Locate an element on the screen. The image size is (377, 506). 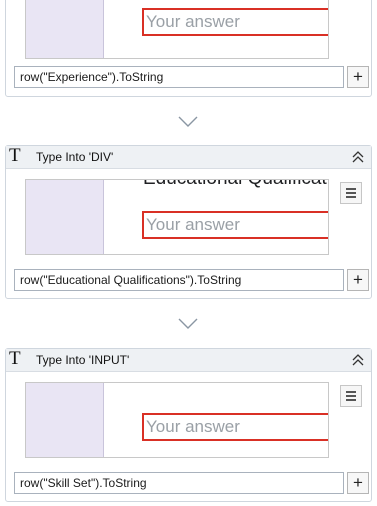
screenshot-preview: Educational Qualifications Your answer is located at coordinates (177, 217).